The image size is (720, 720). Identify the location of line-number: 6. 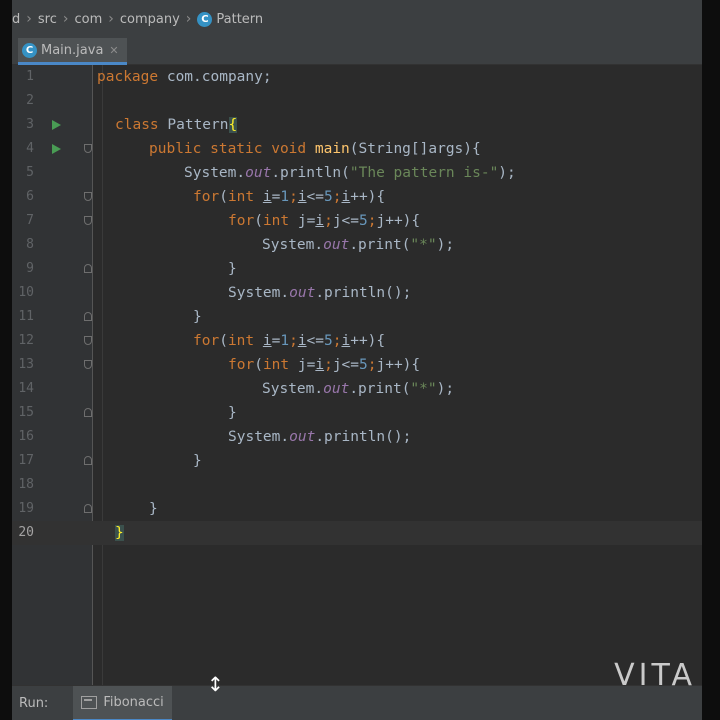
(30, 196).